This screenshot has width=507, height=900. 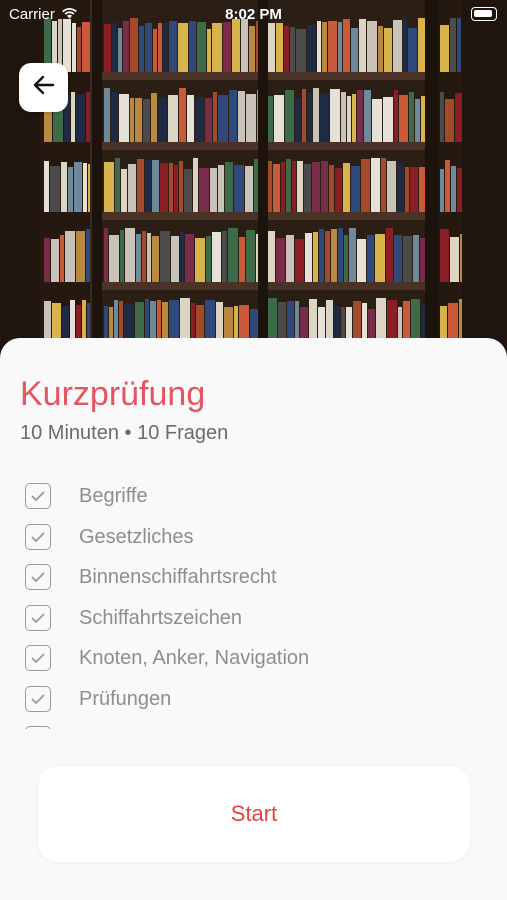 I want to click on category-label: Knoten, Anker, Navigation, so click(x=194, y=658).